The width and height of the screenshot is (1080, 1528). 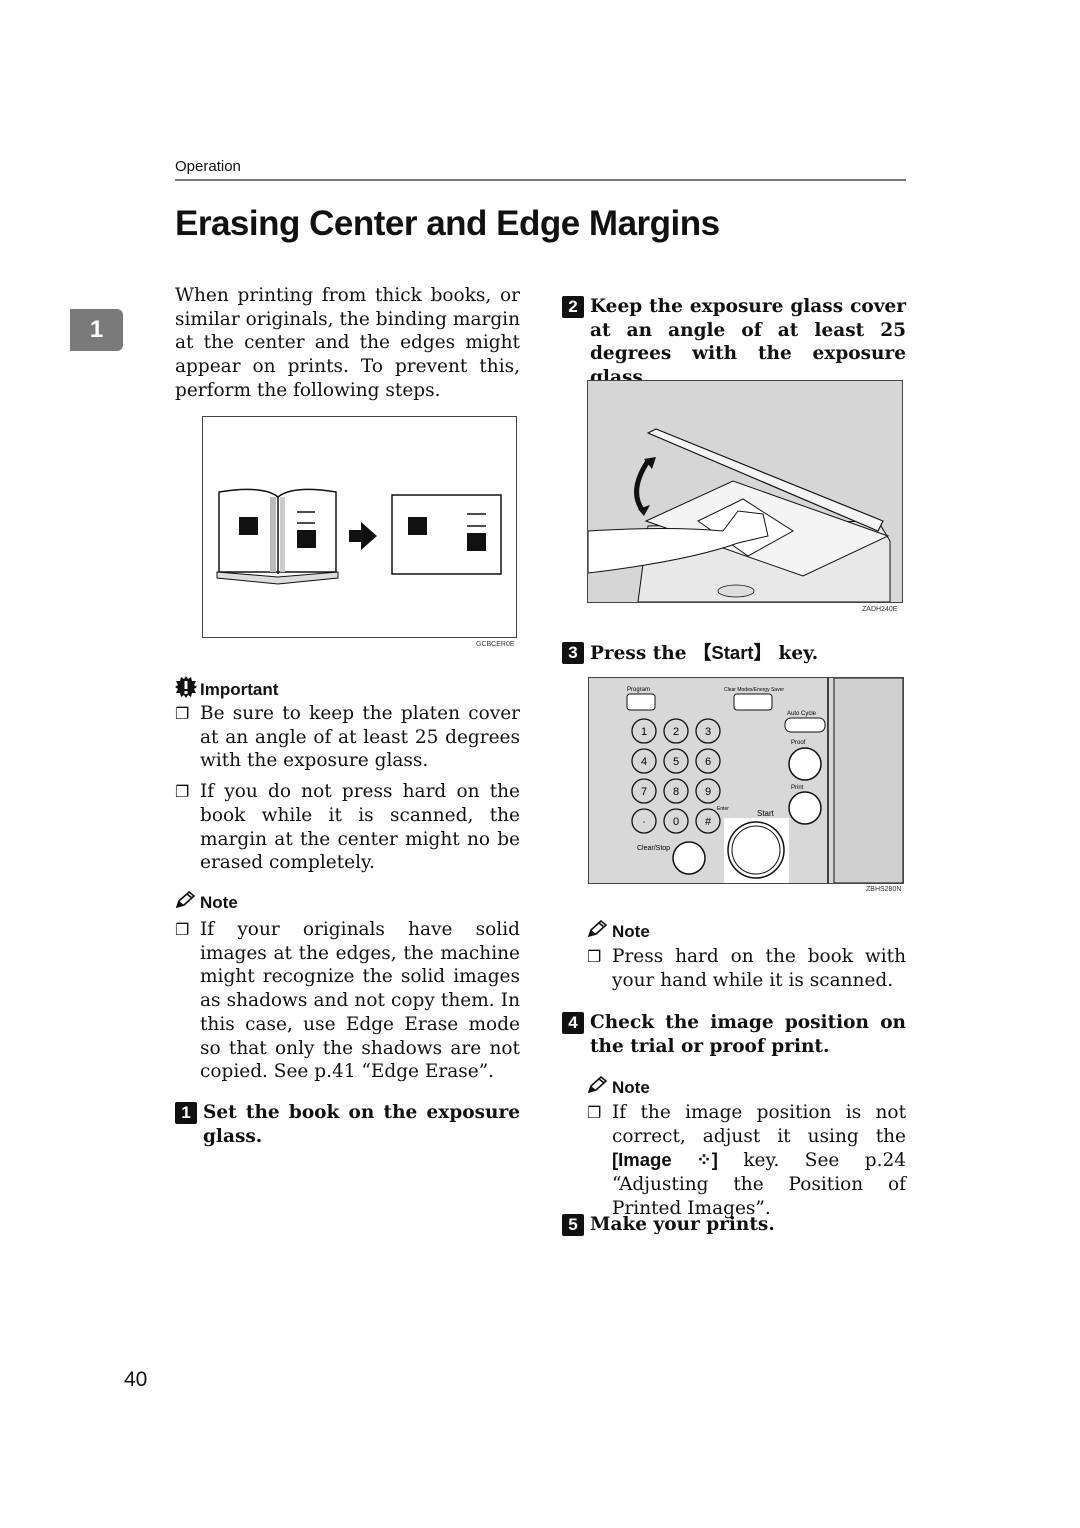 I want to click on copier-figure, so click(x=745, y=491).